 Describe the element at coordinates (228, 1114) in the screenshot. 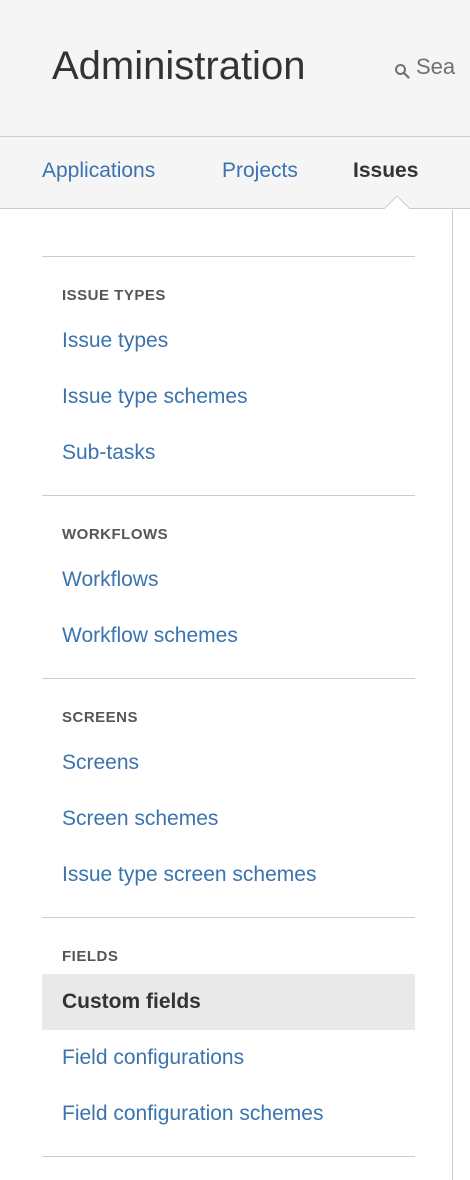

I see `sidebar-item-field-configuration-schemes: Field configuration schemes` at that location.